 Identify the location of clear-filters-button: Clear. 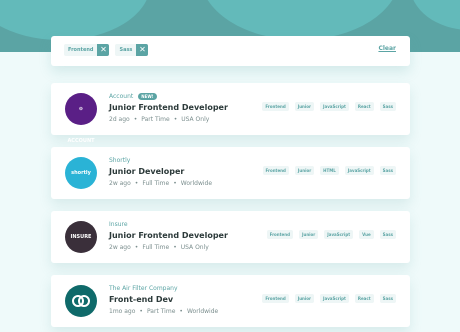
(387, 48).